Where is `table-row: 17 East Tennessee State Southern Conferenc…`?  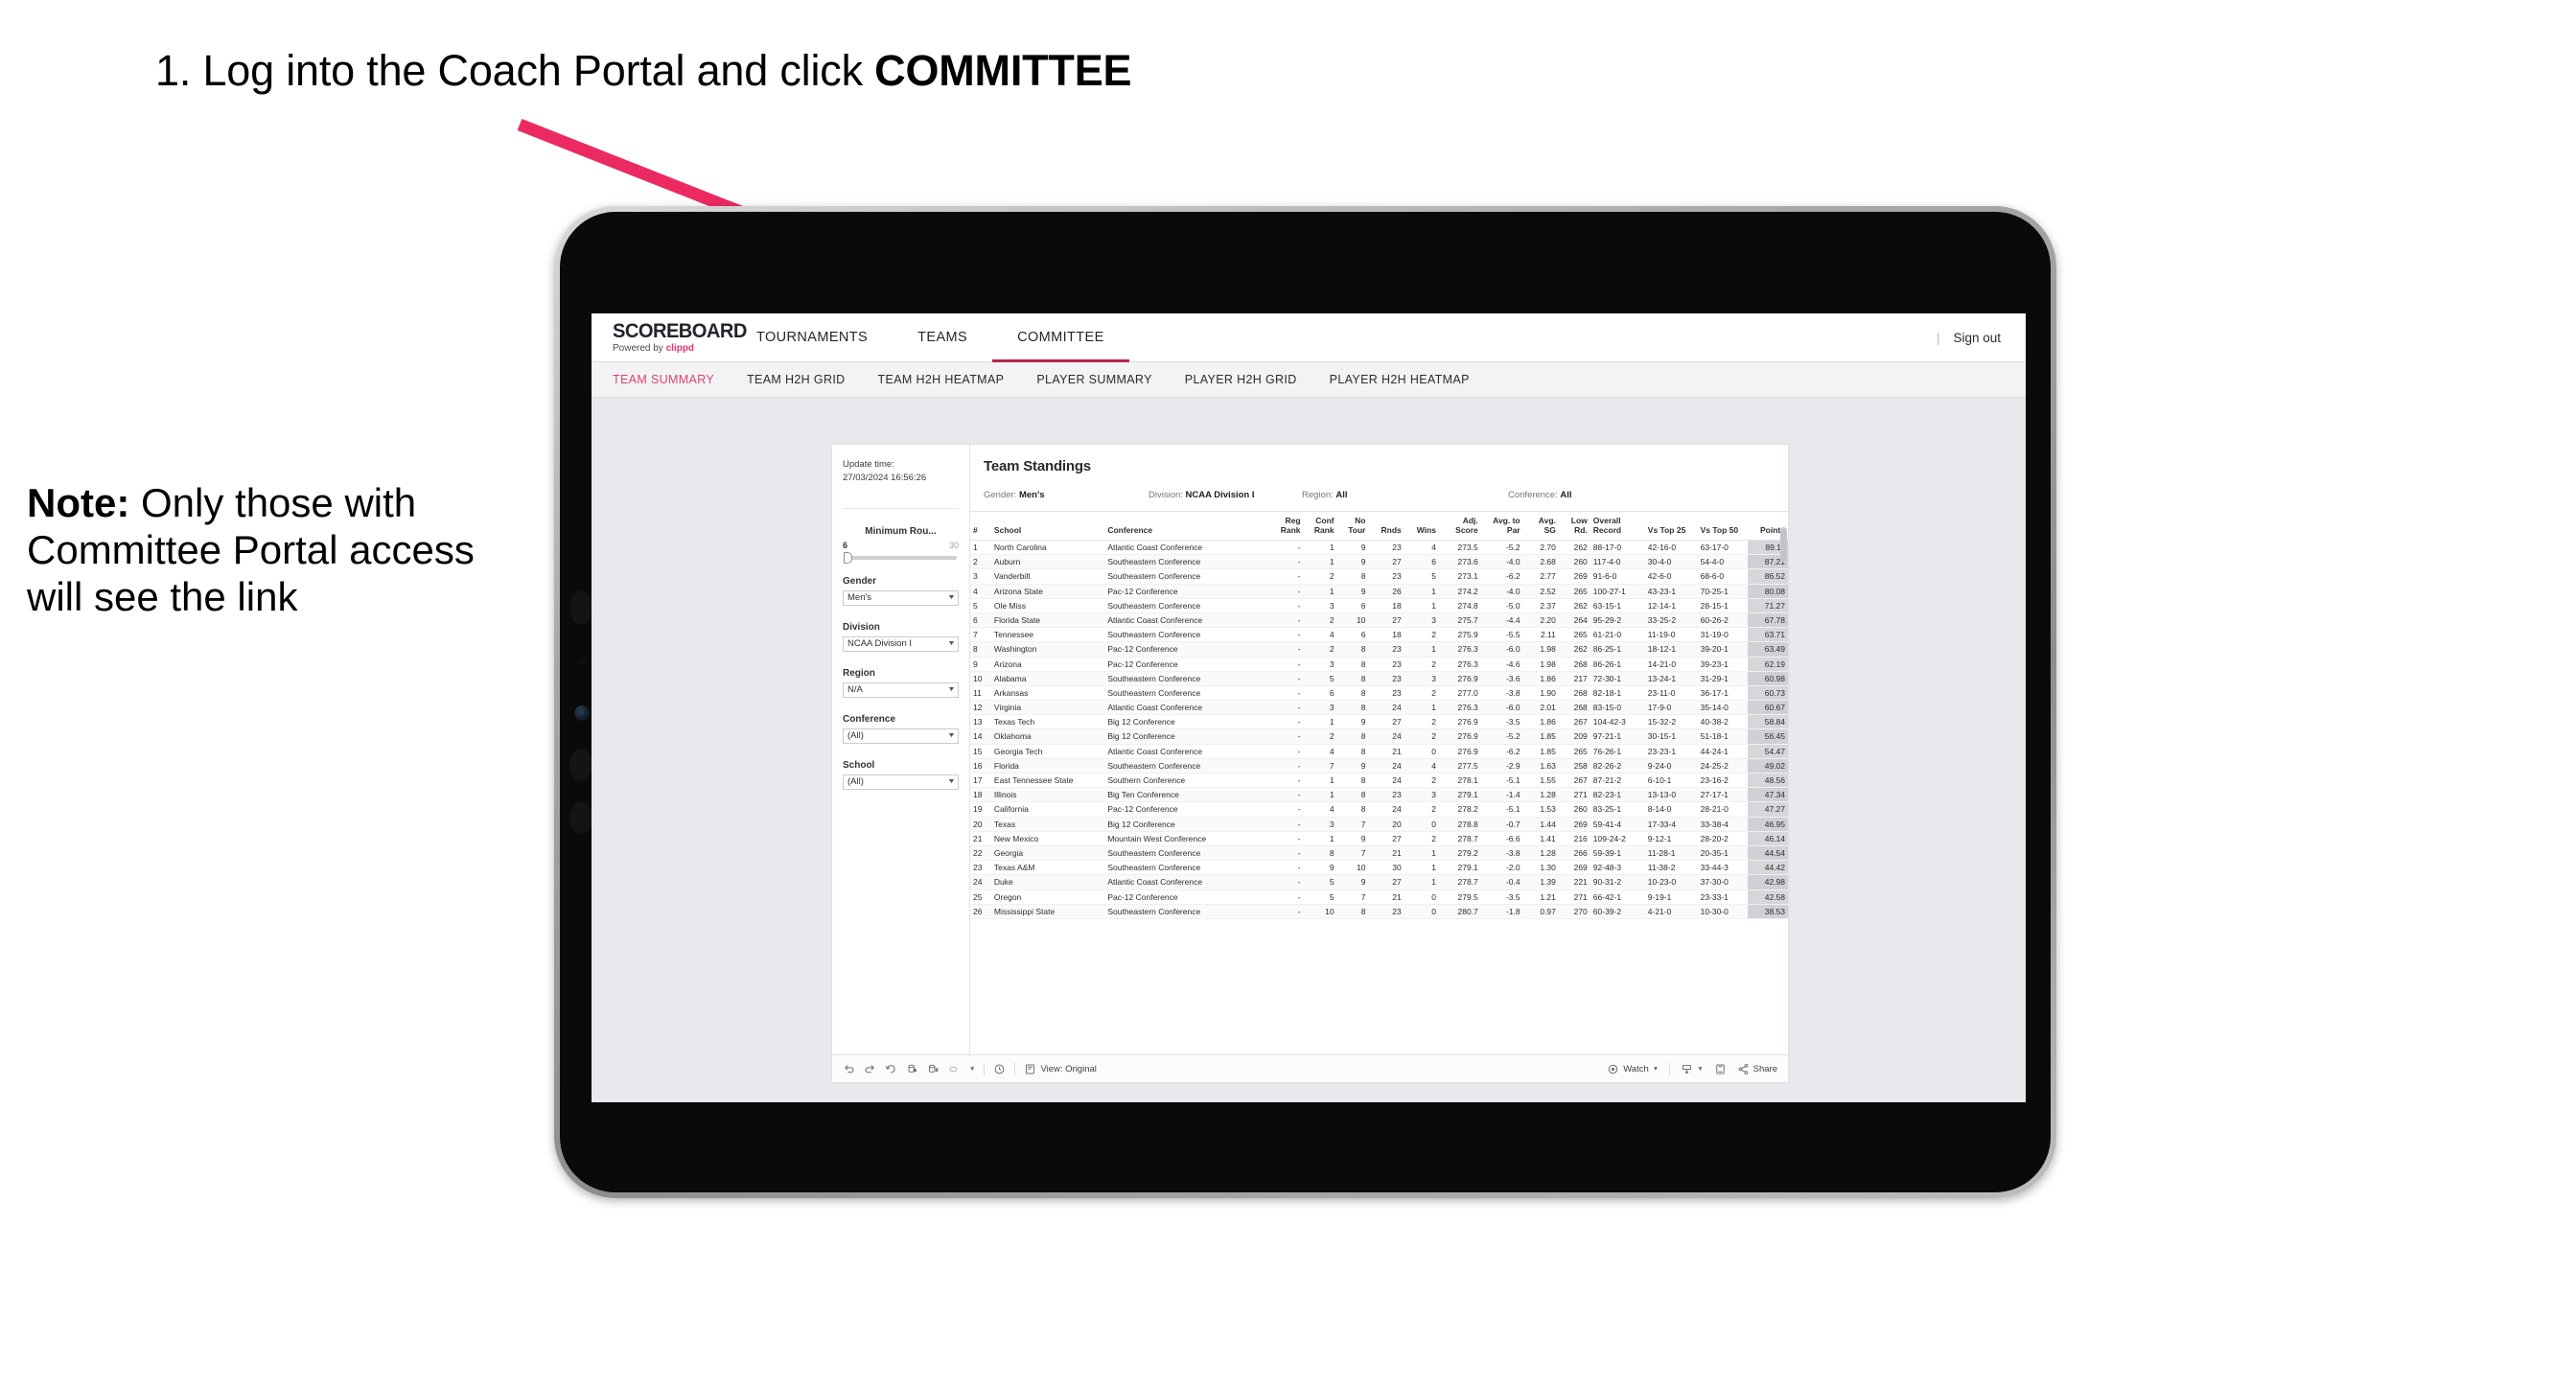
table-row: 17 East Tennessee State Southern Conferenc… is located at coordinates (1379, 781).